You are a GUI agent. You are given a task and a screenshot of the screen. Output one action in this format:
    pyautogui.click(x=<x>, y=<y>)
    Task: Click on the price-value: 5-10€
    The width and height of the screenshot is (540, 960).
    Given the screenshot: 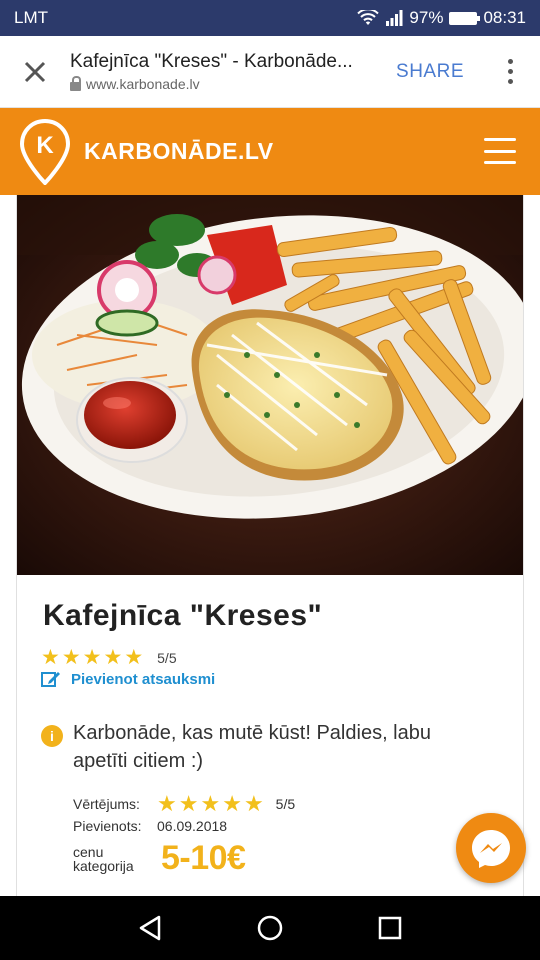 What is the action you would take?
    pyautogui.click(x=203, y=858)
    